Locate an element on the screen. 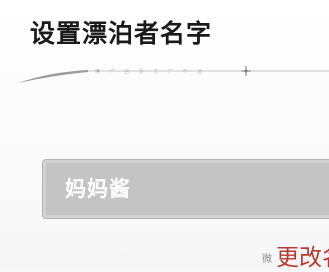 The height and width of the screenshot is (272, 329). watermark-text: 微 is located at coordinates (267, 259).